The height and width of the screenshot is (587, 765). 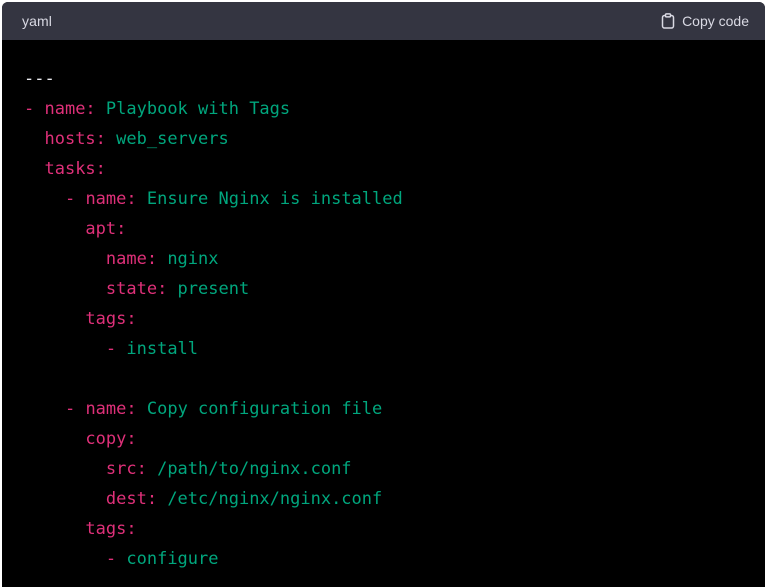 What do you see at coordinates (162, 349) in the screenshot?
I see `yaml-value: install` at bounding box center [162, 349].